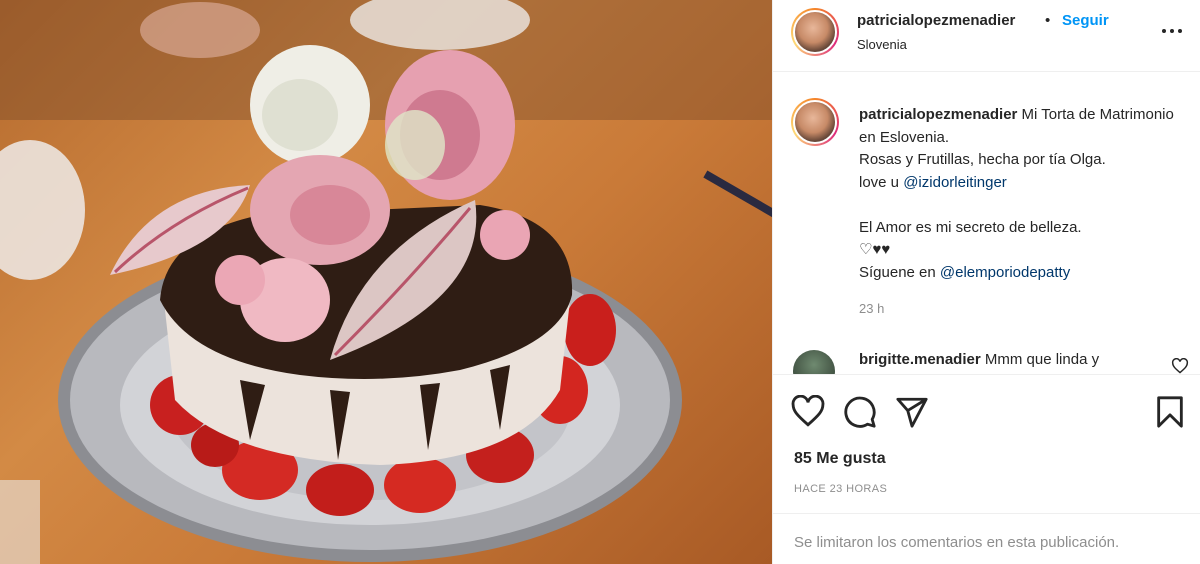 This screenshot has height=564, width=1200. Describe the element at coordinates (1085, 20) in the screenshot. I see `follow-button: Seguir` at that location.